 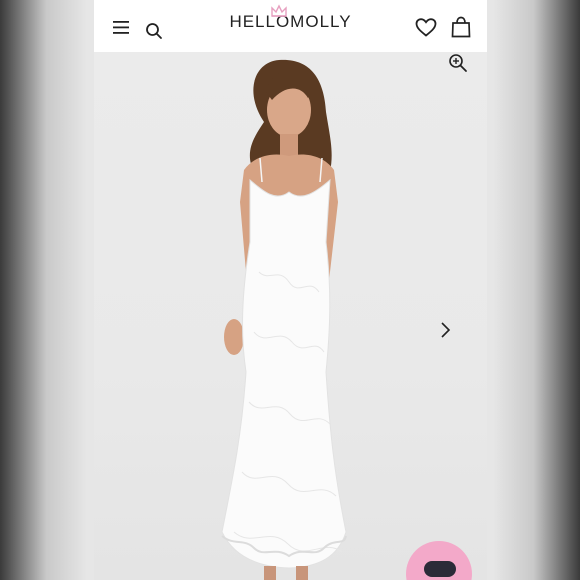 What do you see at coordinates (290, 21) in the screenshot?
I see `brand-name: HELLOMOLLY` at bounding box center [290, 21].